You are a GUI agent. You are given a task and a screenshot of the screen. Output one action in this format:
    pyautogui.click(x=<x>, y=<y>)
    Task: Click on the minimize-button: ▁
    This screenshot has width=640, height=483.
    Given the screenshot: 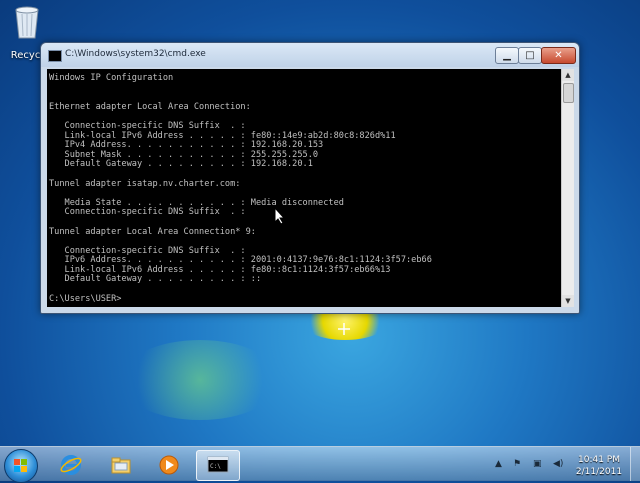 What is the action you would take?
    pyautogui.click(x=507, y=55)
    